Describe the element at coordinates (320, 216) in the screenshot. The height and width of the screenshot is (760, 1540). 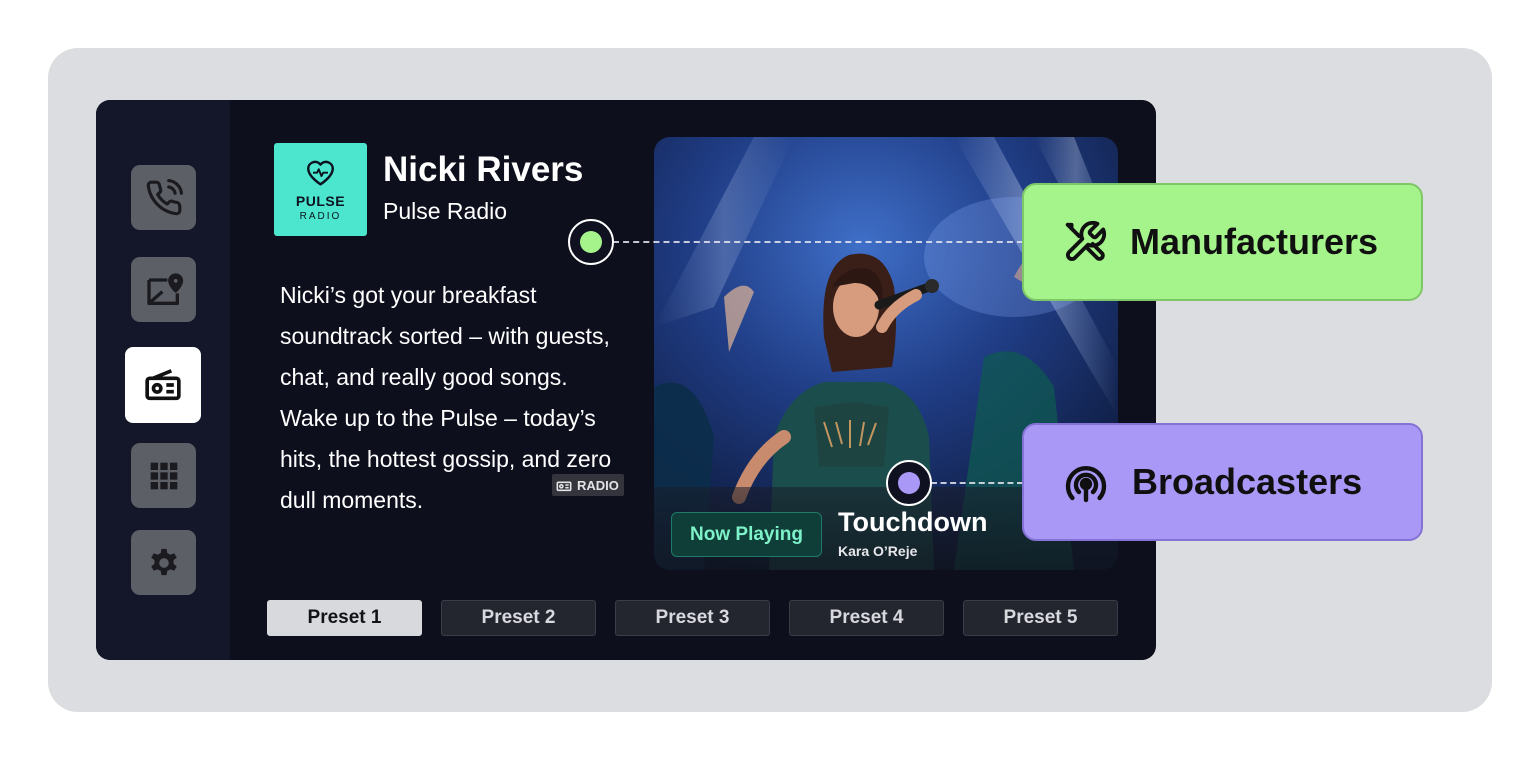
I see `logo-subtitle: RADIO` at that location.